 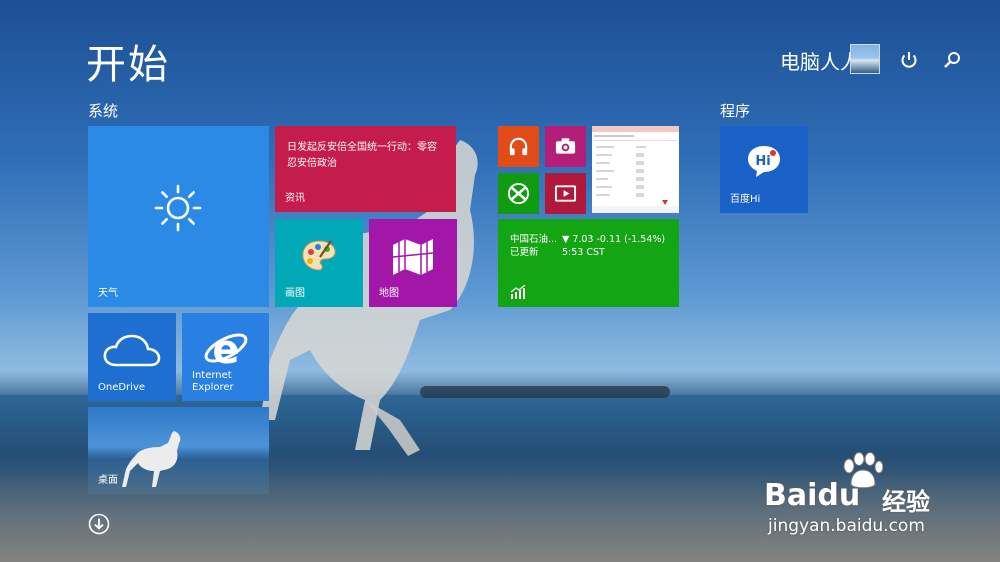 What do you see at coordinates (178, 208) in the screenshot?
I see `sun-icon` at bounding box center [178, 208].